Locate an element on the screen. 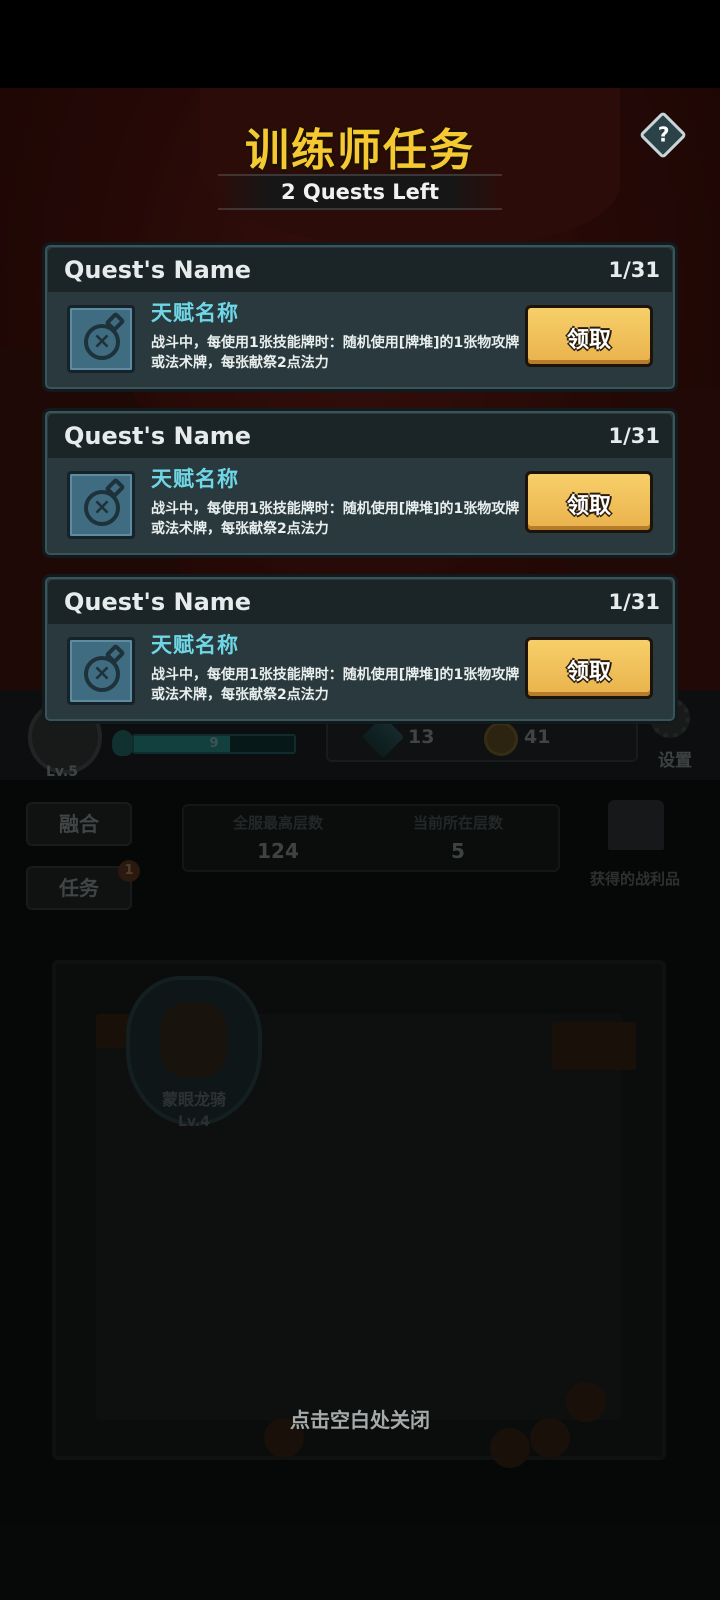 The image size is (720, 1600). dialog-title: 训练师任务 is located at coordinates (360, 150).